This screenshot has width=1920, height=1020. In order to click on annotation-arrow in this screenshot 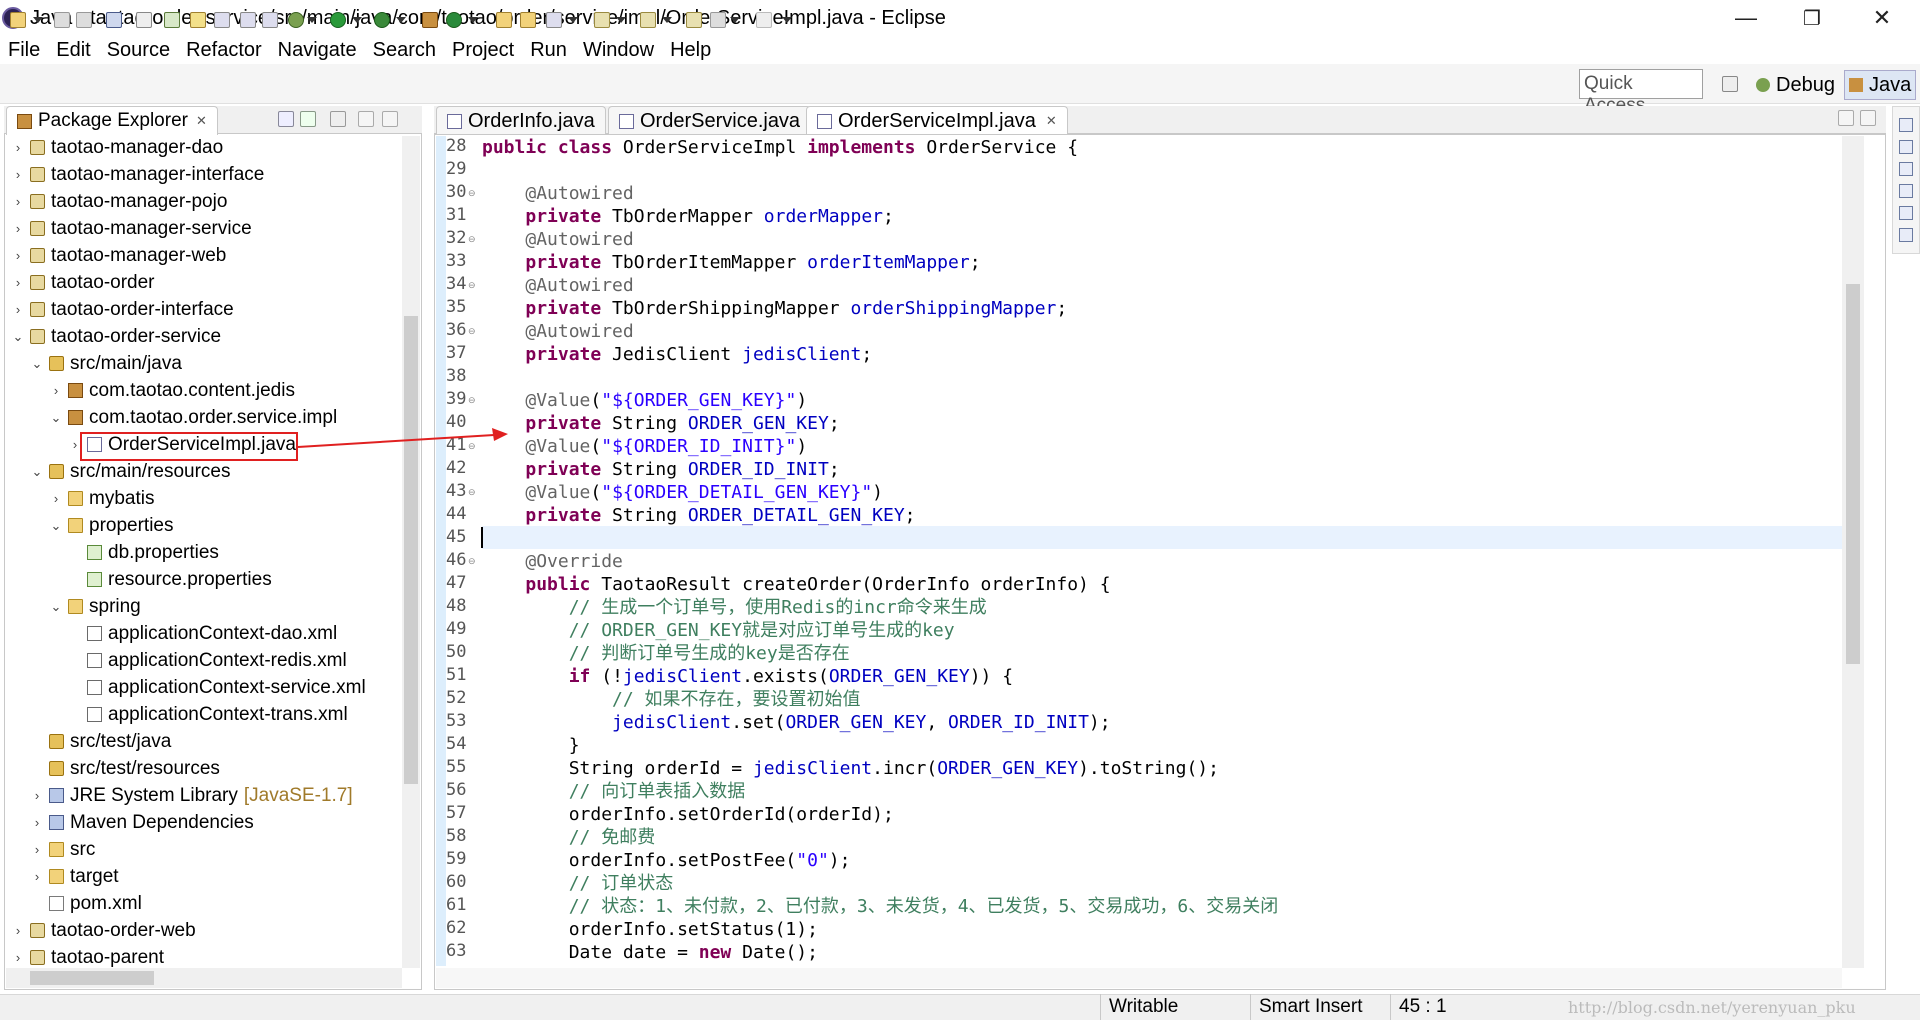, I will do `click(402, 438)`.